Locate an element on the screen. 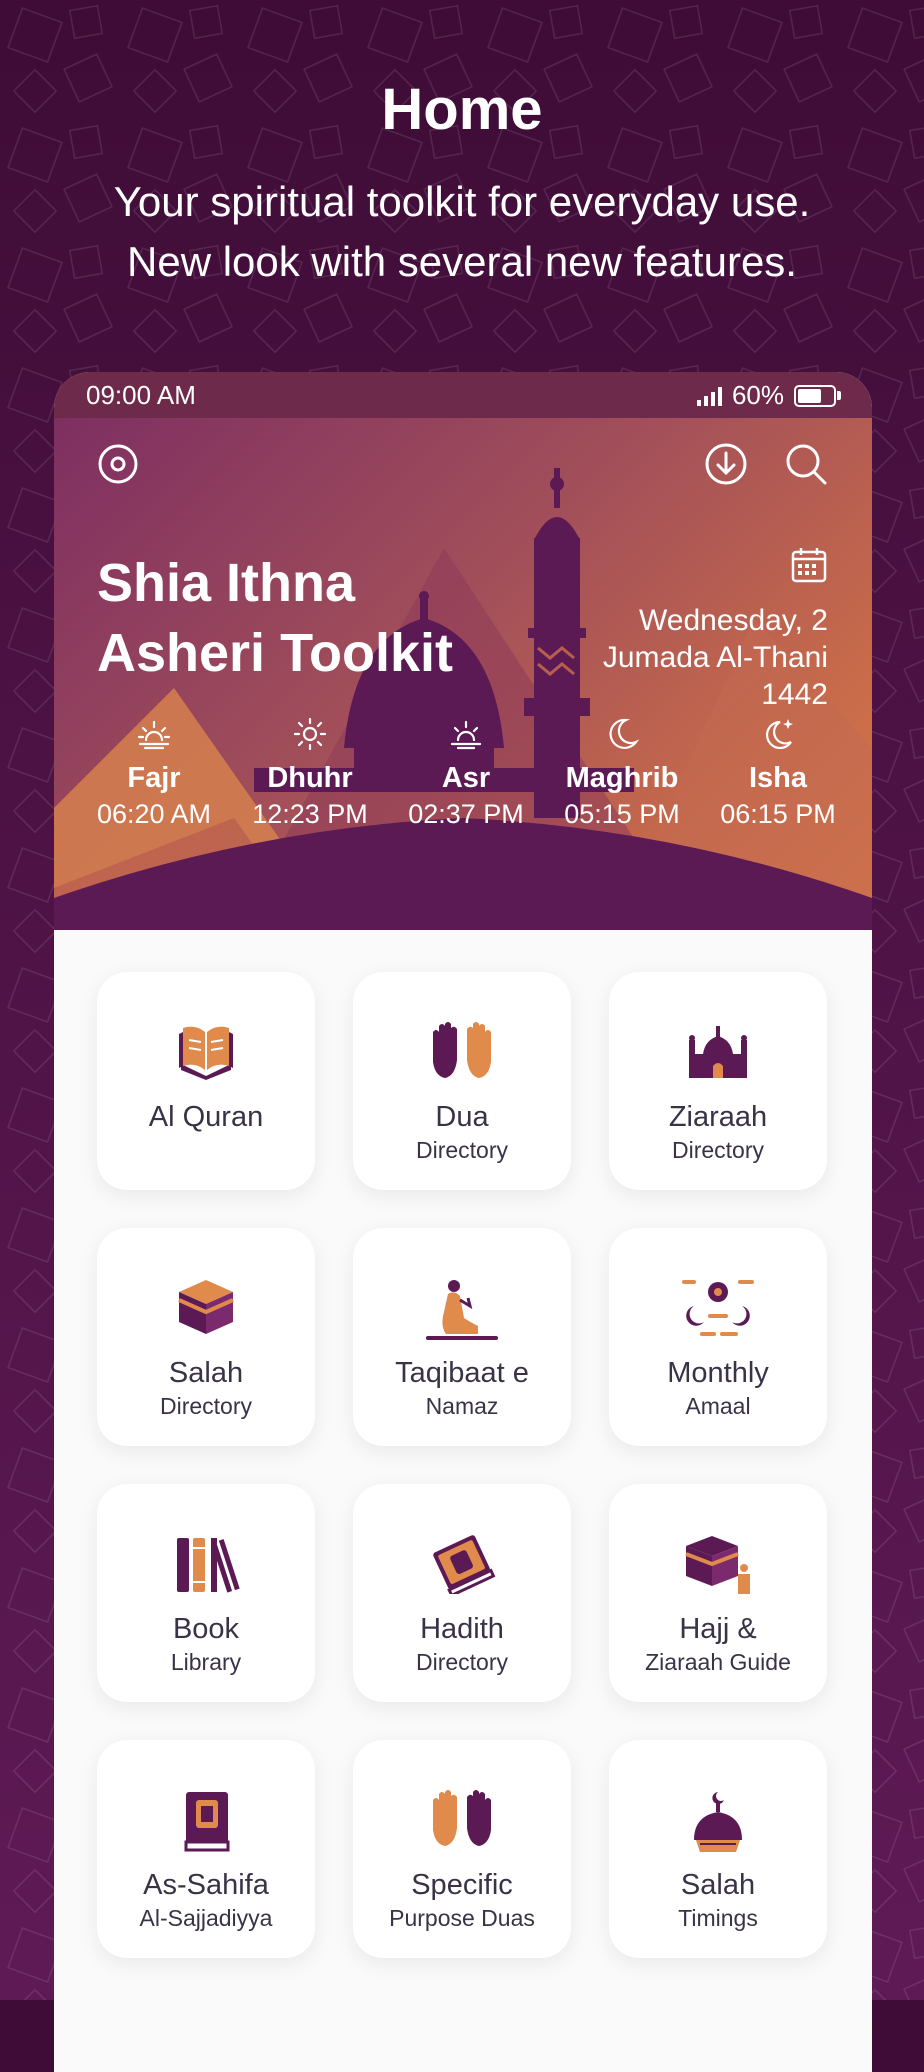 Image resolution: width=924 pixels, height=2072 pixels. battery-icon is located at coordinates (817, 395).